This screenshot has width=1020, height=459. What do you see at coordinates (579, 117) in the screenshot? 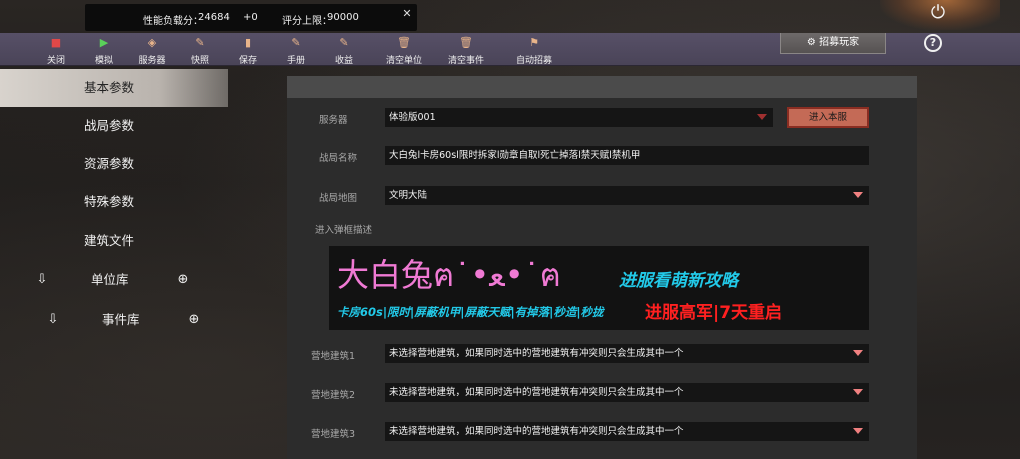
I see `server-dropdown: 体验版001` at bounding box center [579, 117].